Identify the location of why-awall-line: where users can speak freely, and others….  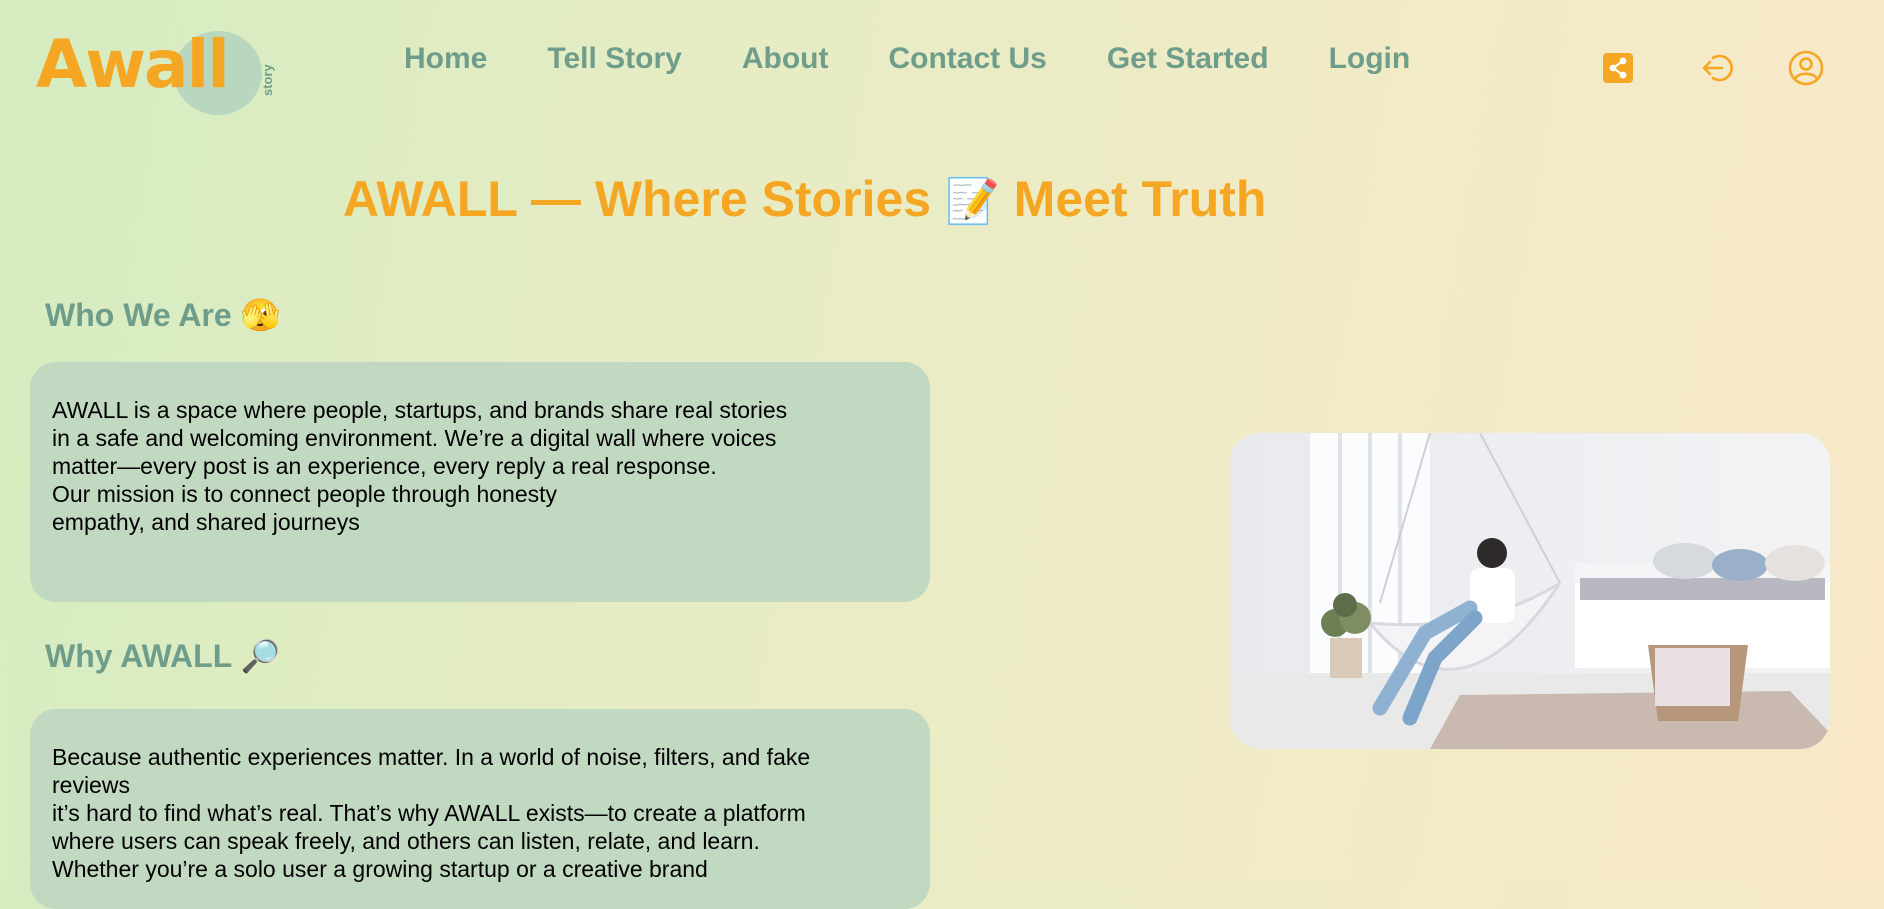
(406, 841).